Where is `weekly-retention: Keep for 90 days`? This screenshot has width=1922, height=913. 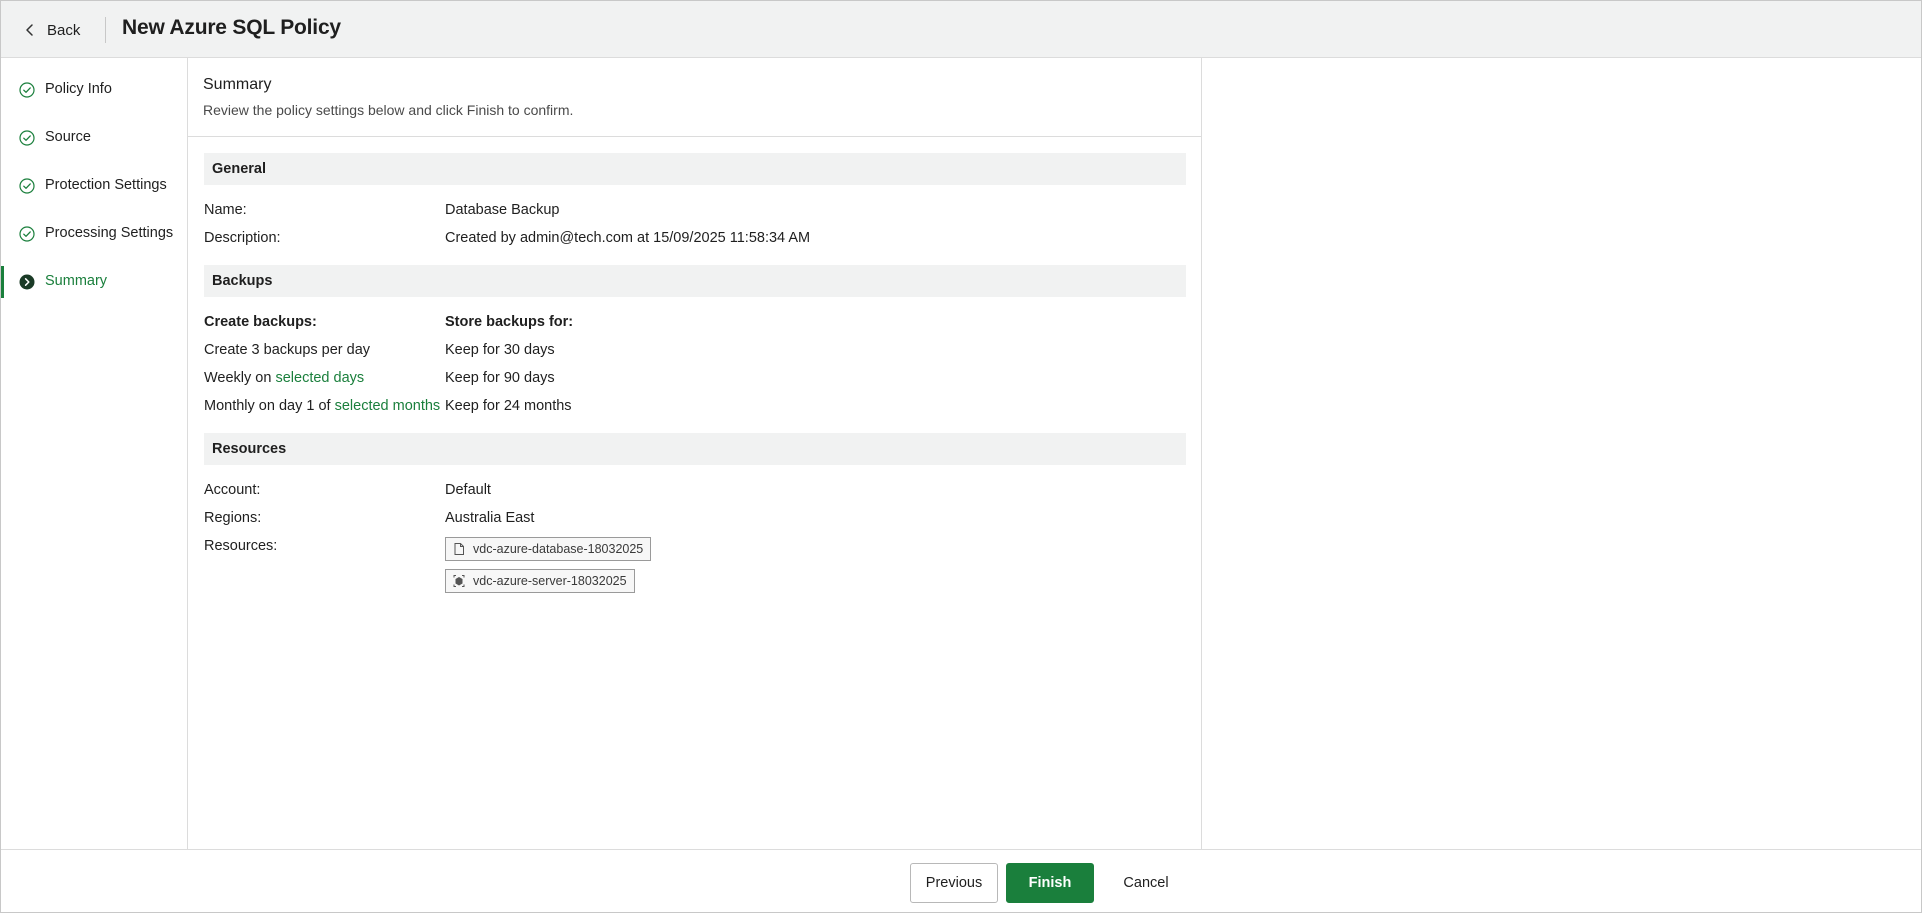 weekly-retention: Keep for 90 days is located at coordinates (500, 378).